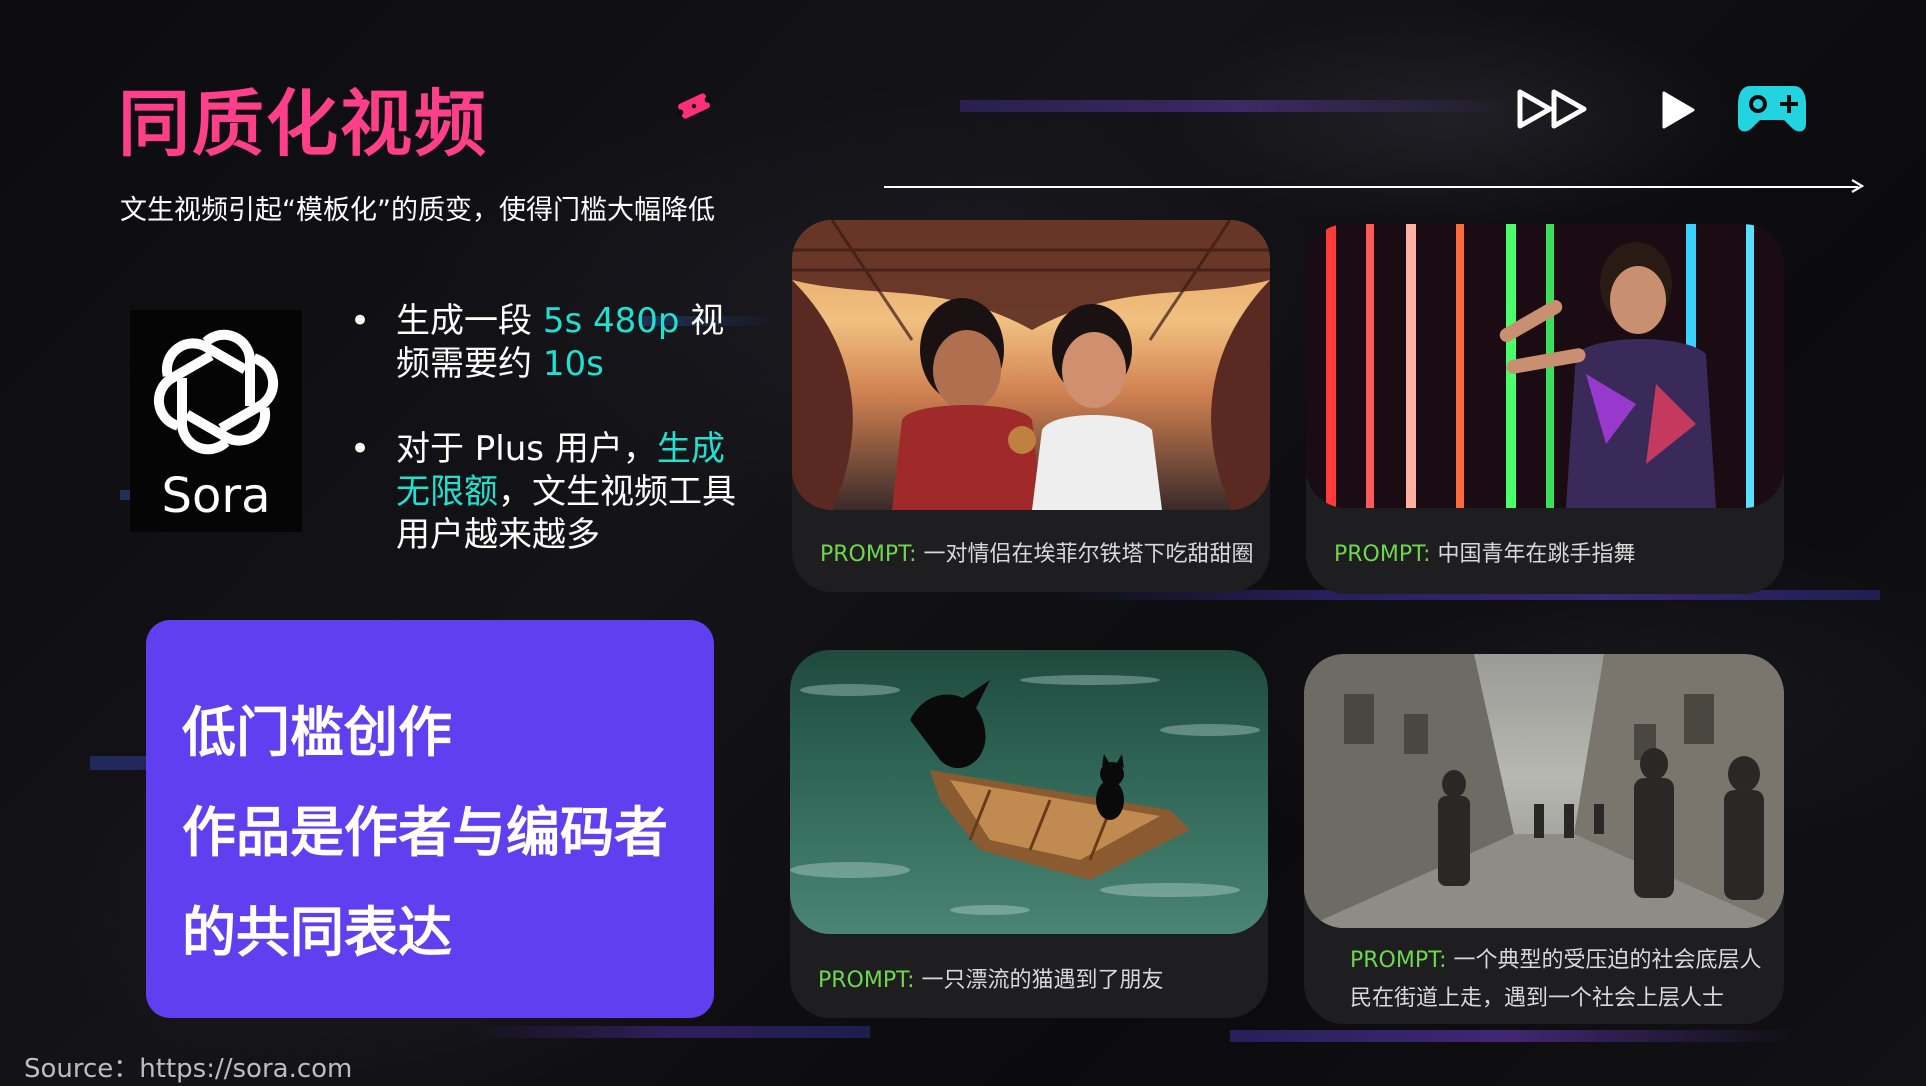 This screenshot has height=1086, width=1926. What do you see at coordinates (469, 321) in the screenshot?
I see `bullet-text: 生成一段` at bounding box center [469, 321].